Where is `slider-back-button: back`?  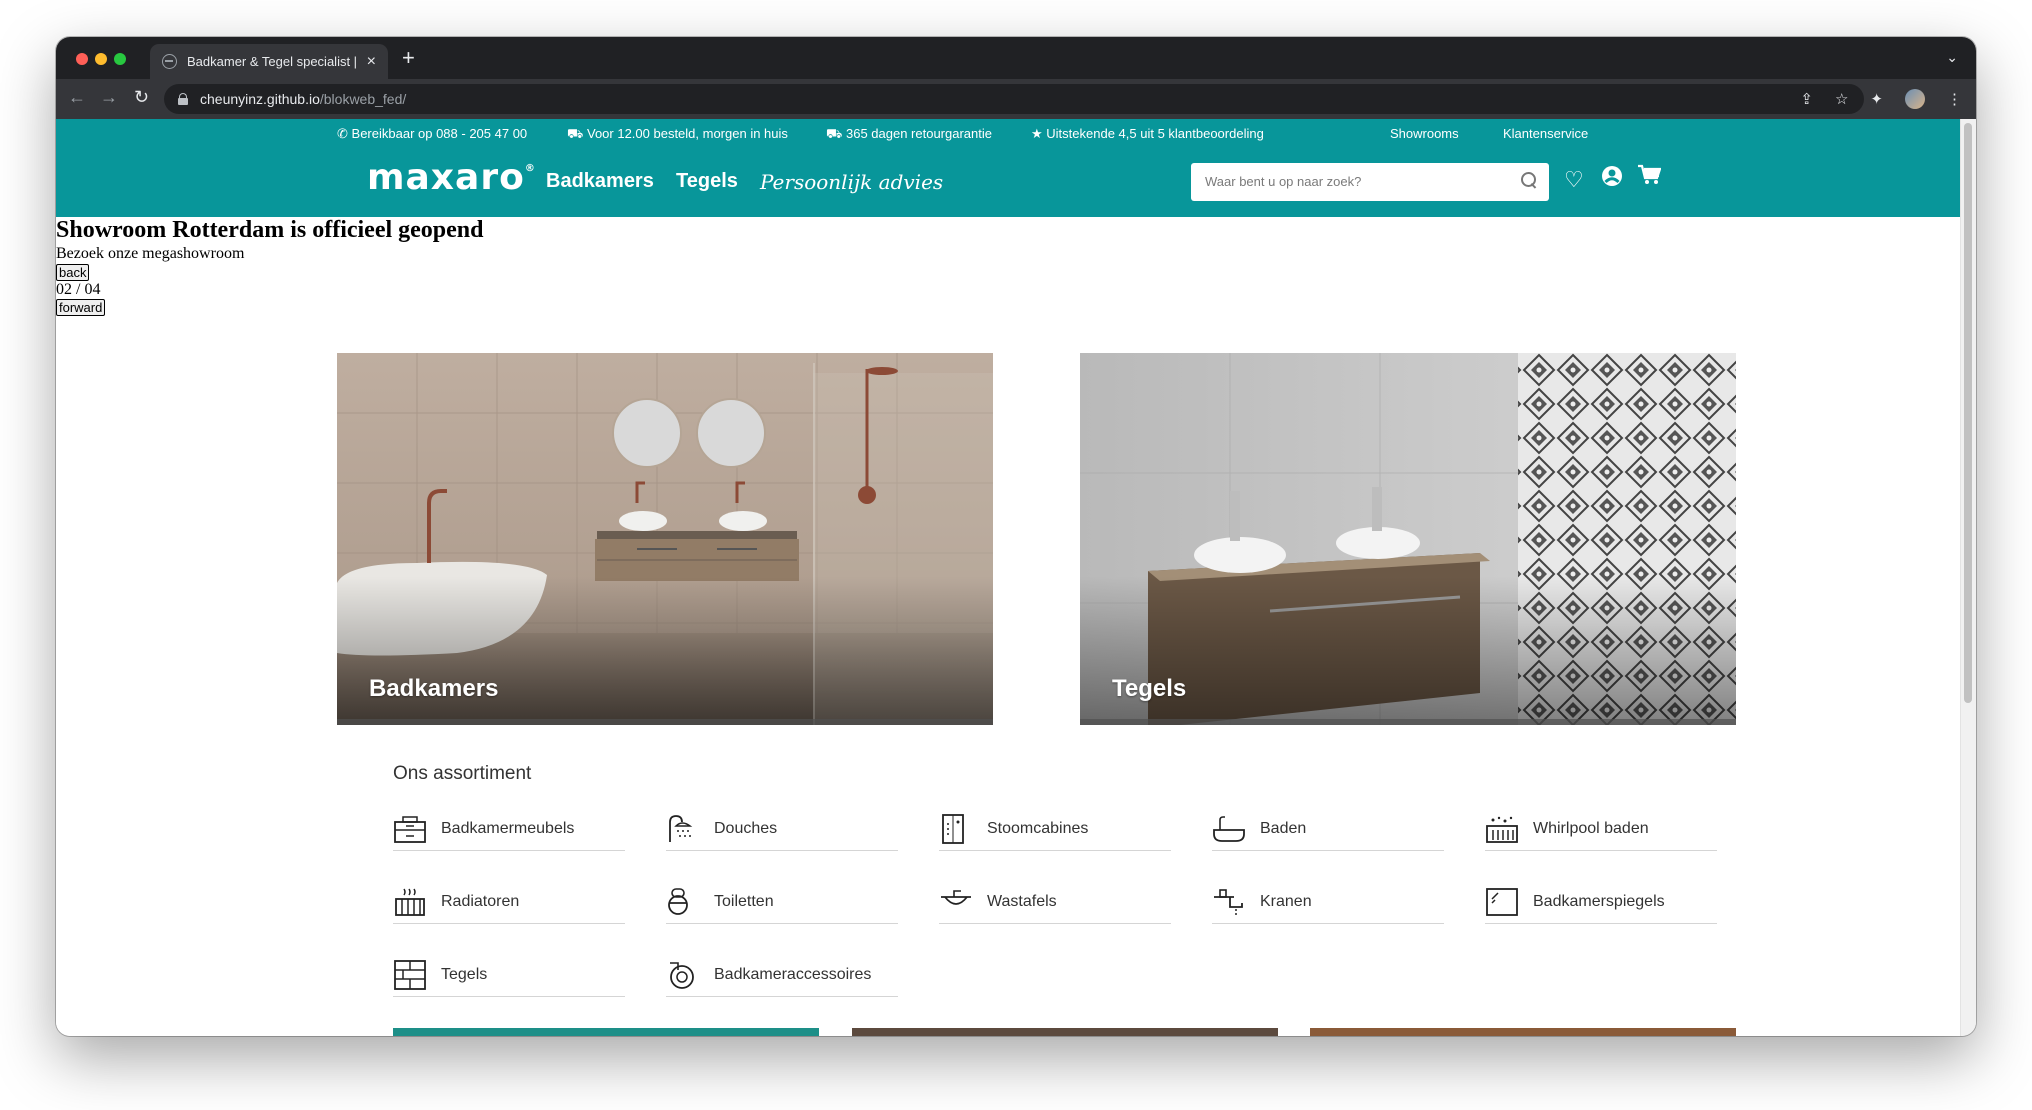
slider-back-button: back is located at coordinates (73, 272).